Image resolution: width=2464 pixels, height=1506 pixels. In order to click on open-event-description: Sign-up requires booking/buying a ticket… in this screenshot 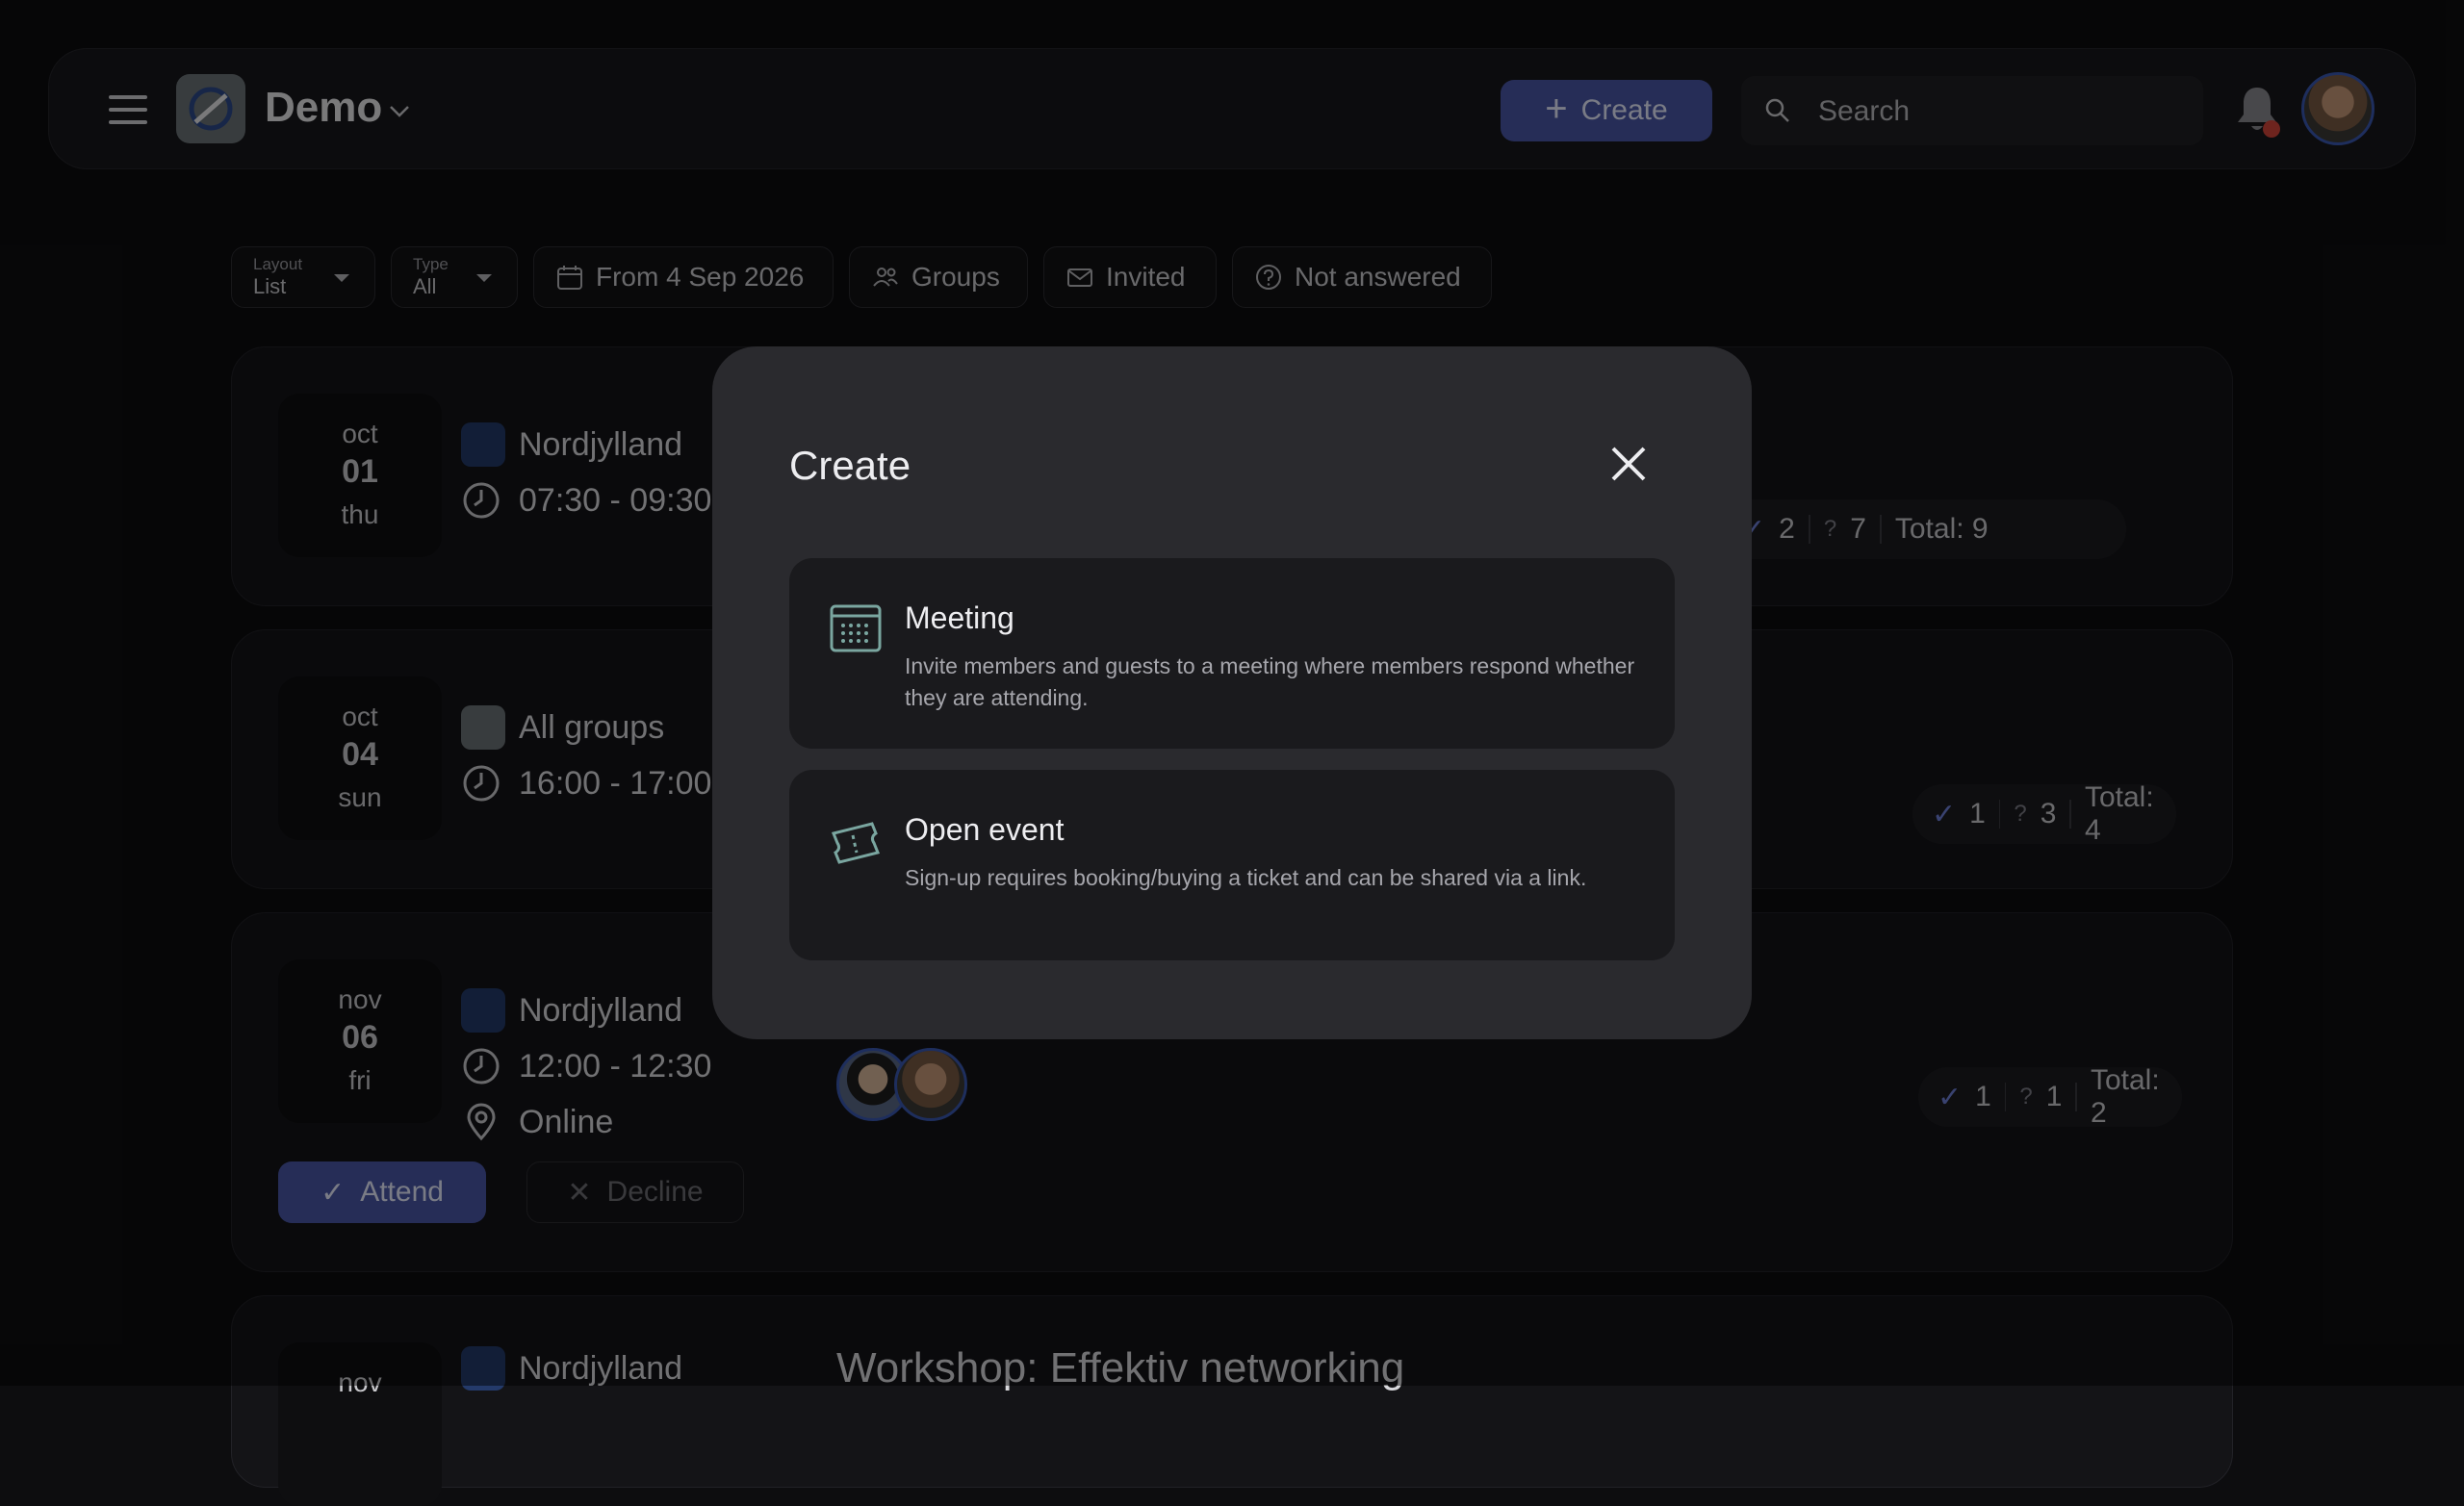, I will do `click(1246, 877)`.